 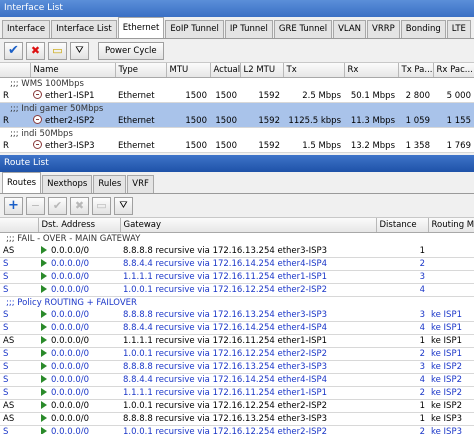 What do you see at coordinates (225, 70) in the screenshot?
I see `interface-column-header: Actual MTU` at bounding box center [225, 70].